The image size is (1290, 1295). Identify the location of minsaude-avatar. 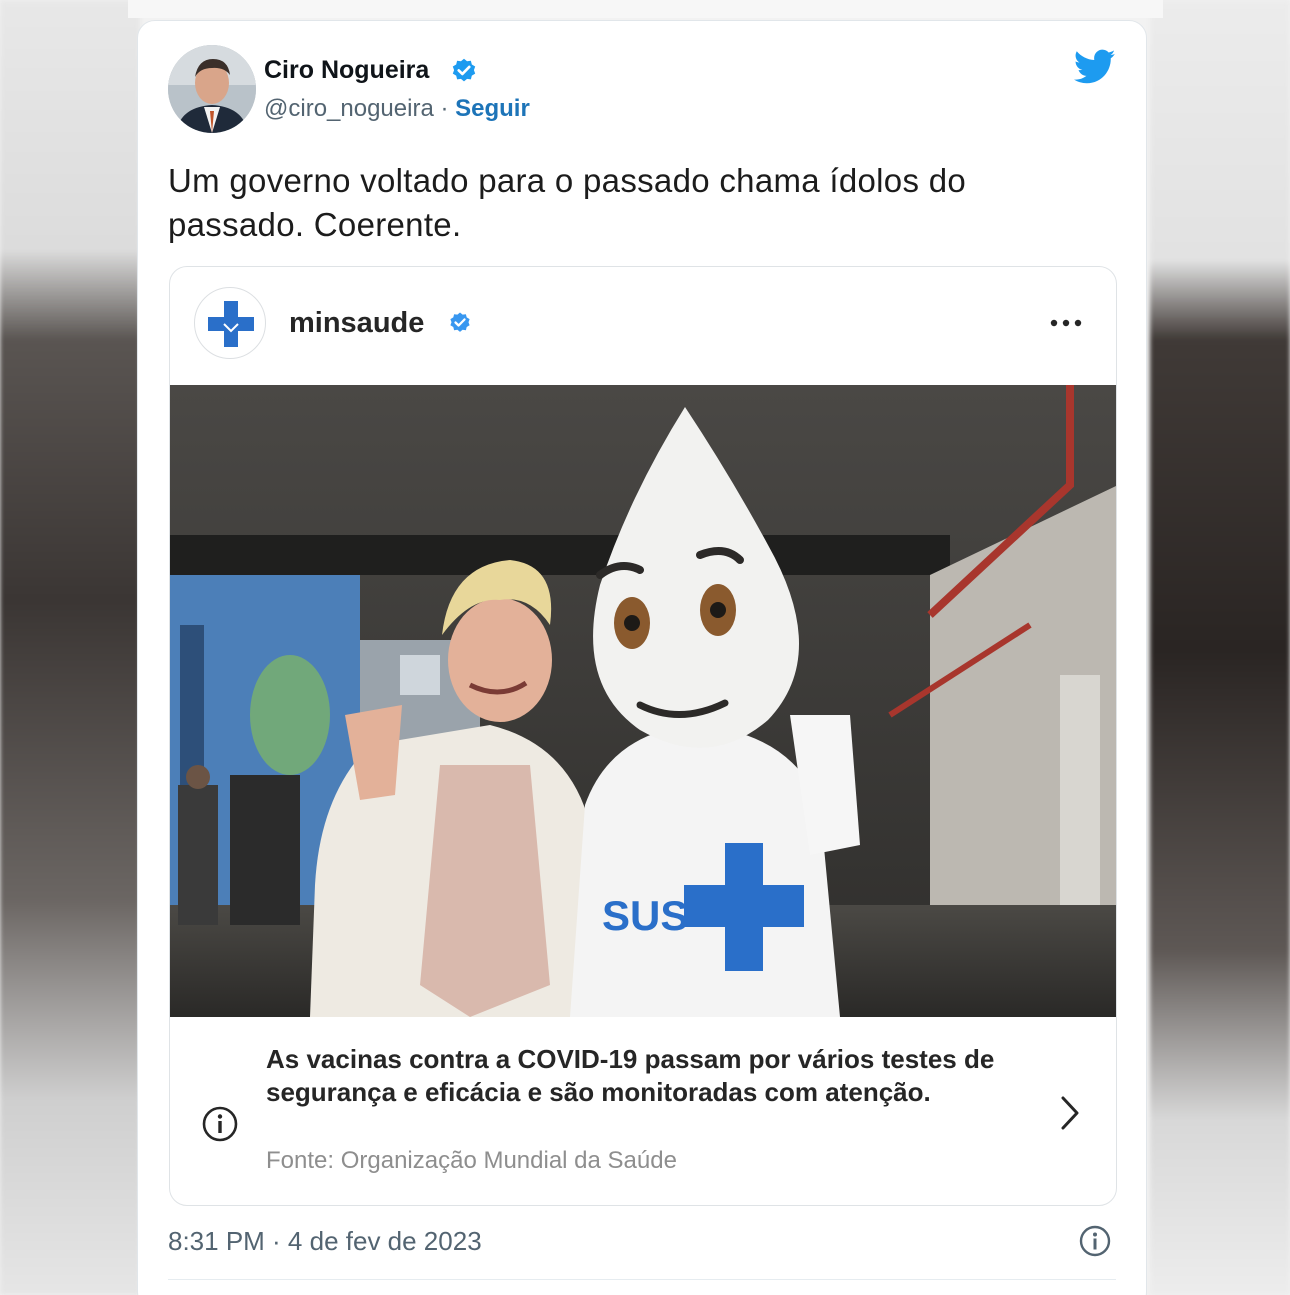
(230, 323).